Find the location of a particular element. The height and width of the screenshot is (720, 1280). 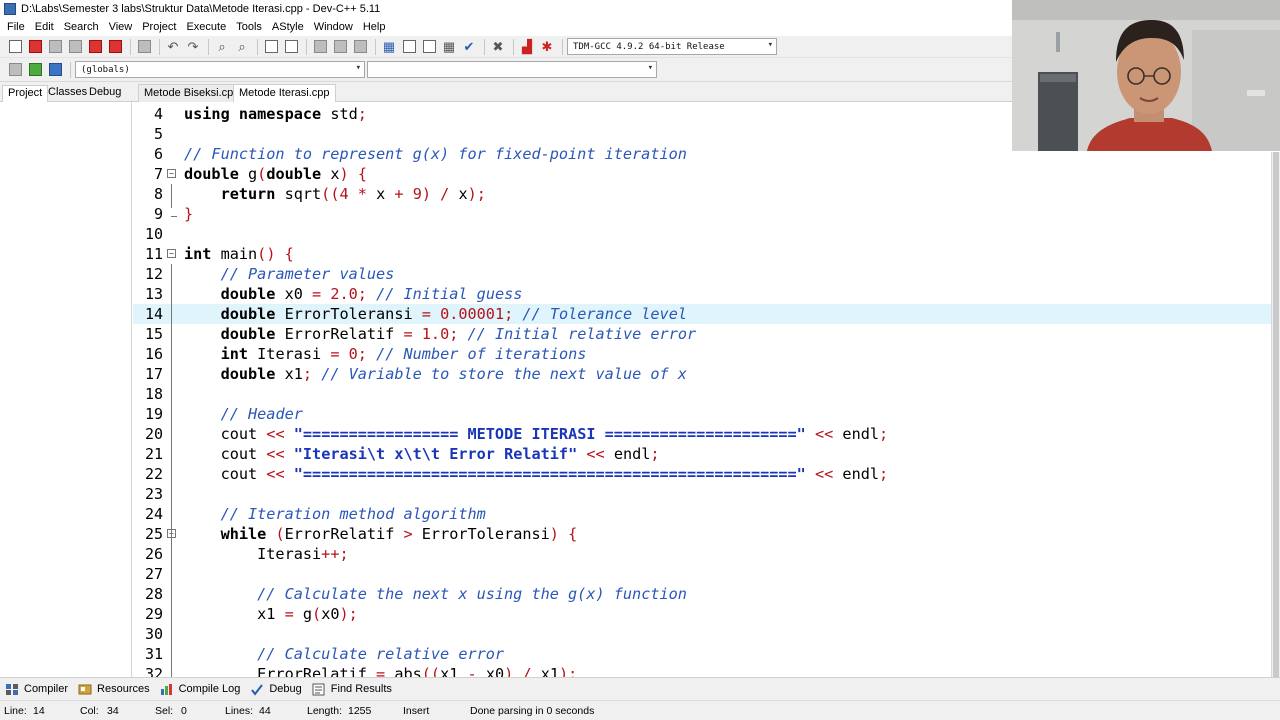

save-button is located at coordinates (55, 47).